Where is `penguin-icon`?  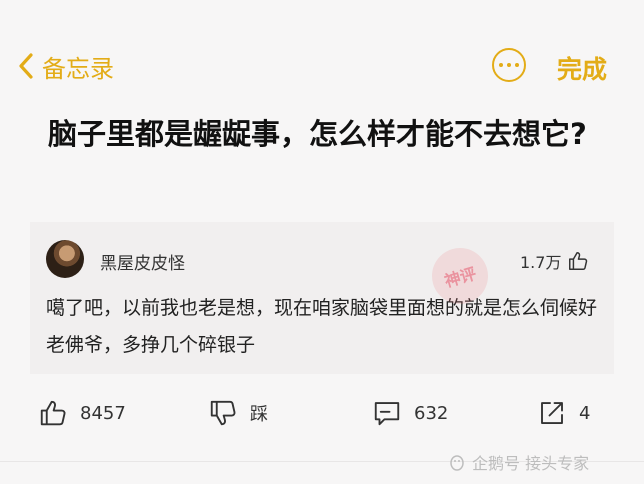
penguin-icon is located at coordinates (457, 463).